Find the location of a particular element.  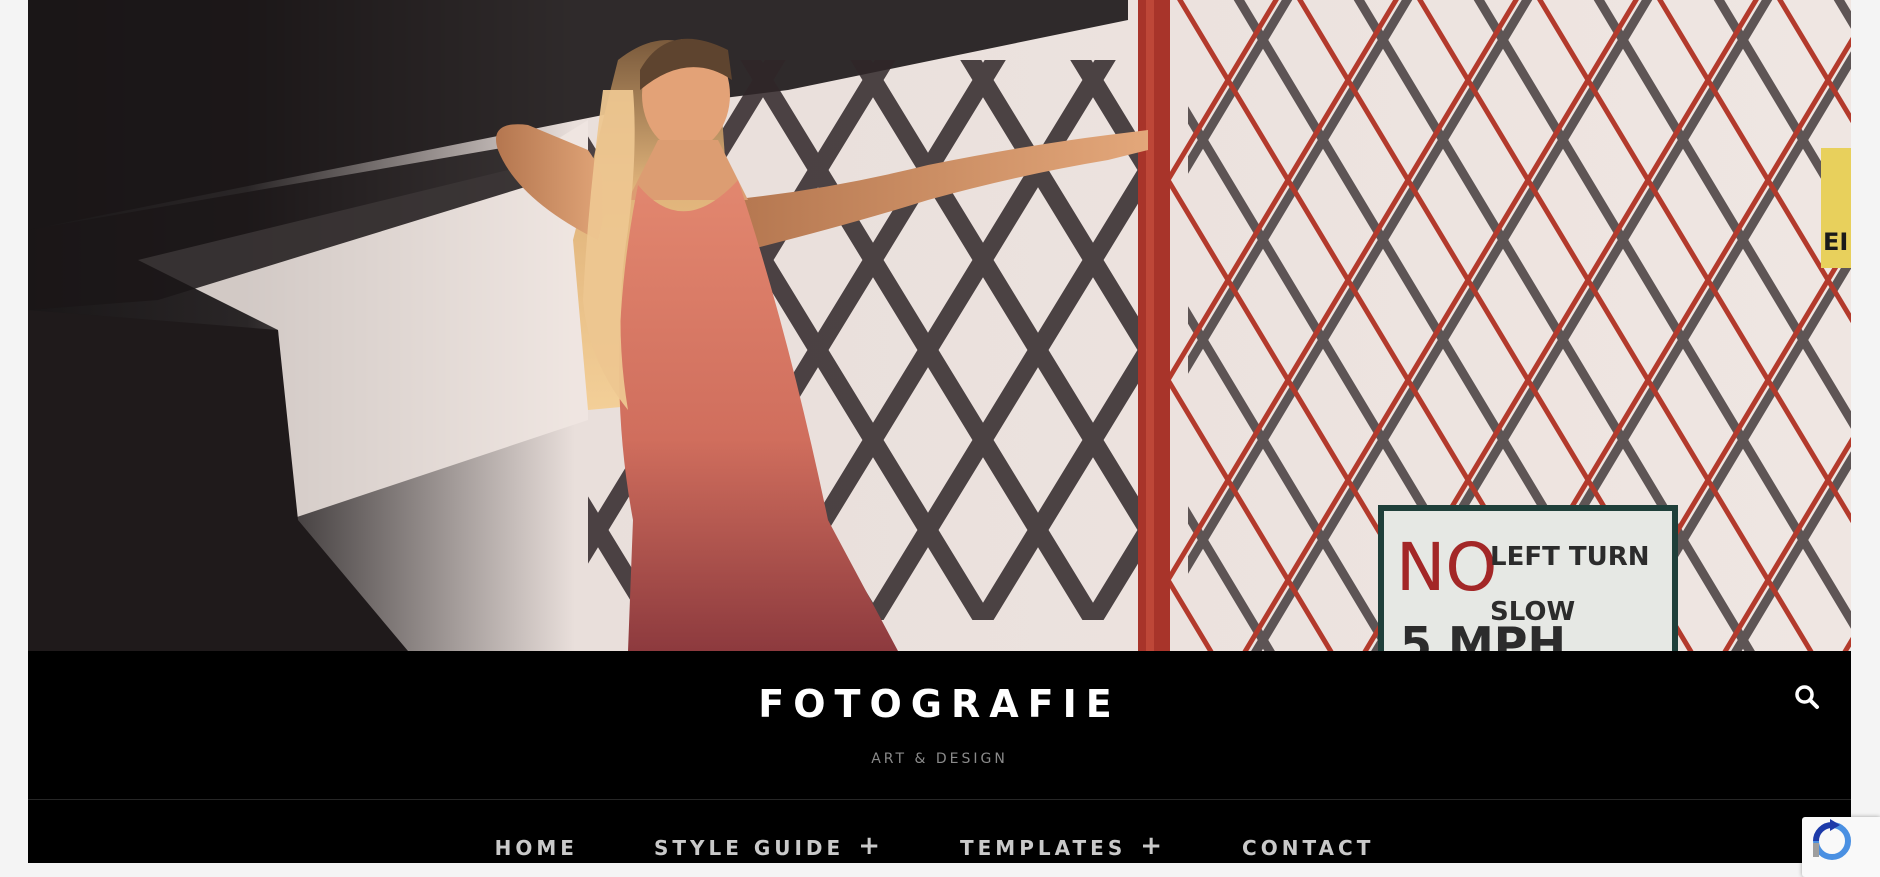

recaptcha-icon is located at coordinates (1832, 839).